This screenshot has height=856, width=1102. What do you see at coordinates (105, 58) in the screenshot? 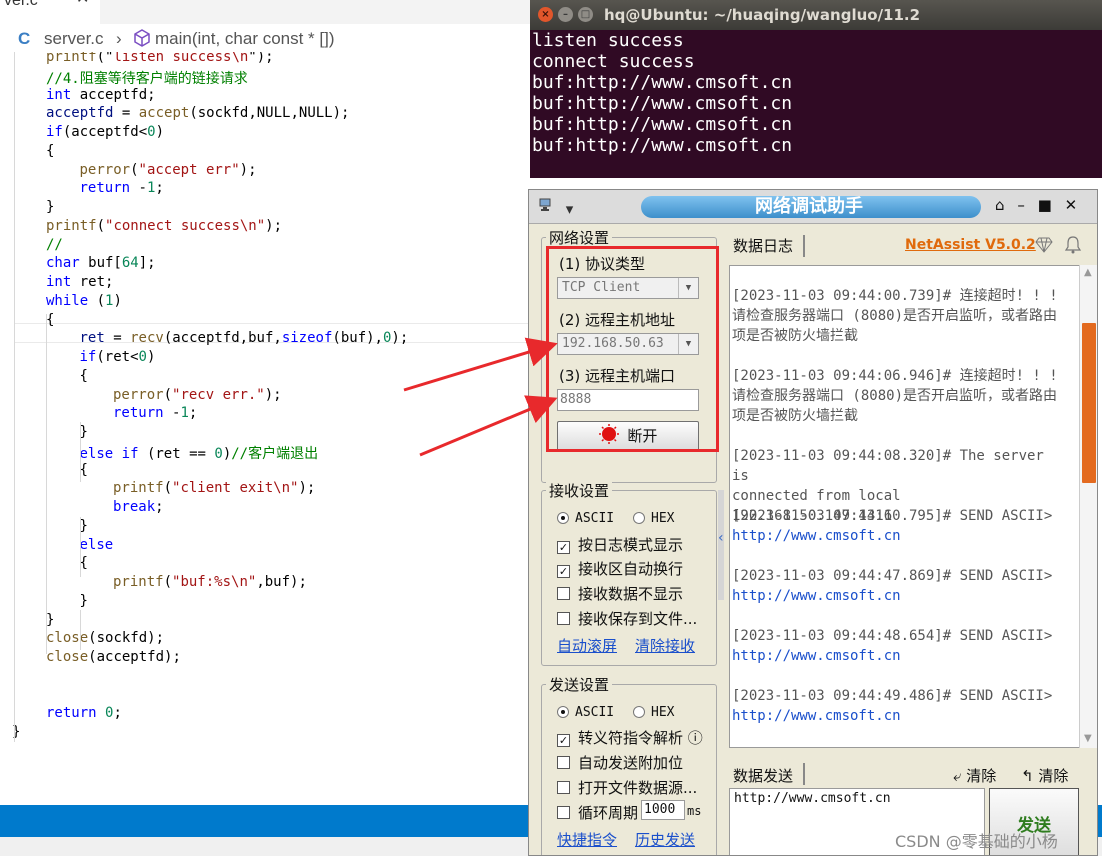
I see `code-token: ("` at bounding box center [105, 58].